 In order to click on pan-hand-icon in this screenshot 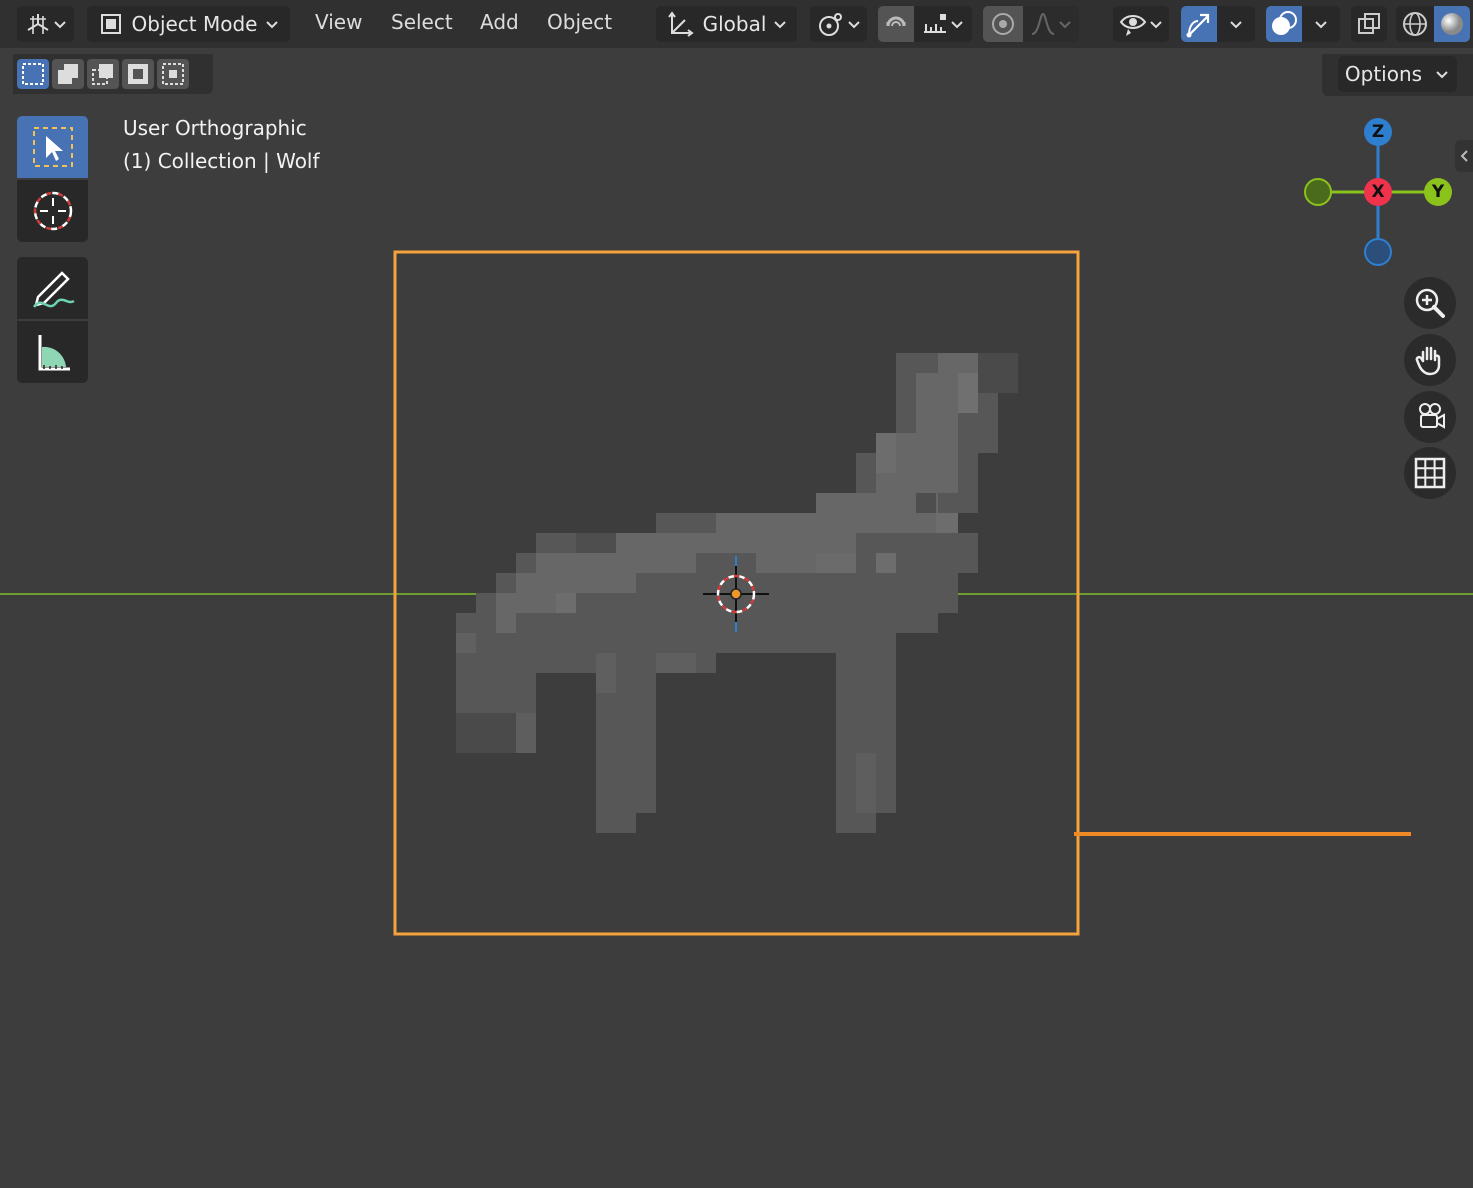, I will do `click(1428, 361)`.